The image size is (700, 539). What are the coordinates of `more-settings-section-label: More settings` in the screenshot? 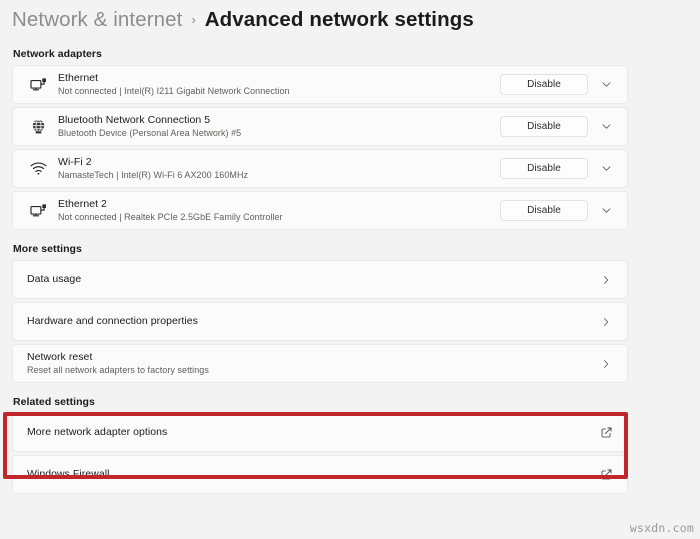 It's located at (47, 249).